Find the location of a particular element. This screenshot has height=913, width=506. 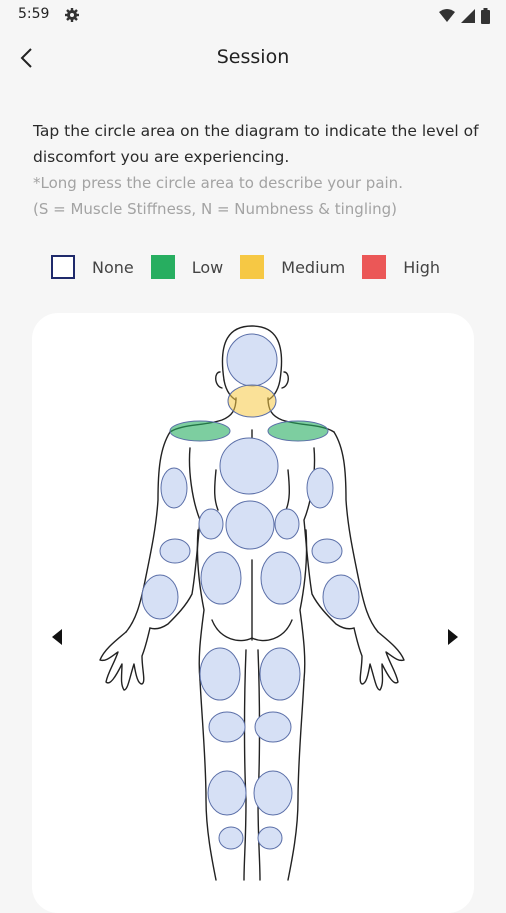

zone-right-lower-back is located at coordinates (281, 578).